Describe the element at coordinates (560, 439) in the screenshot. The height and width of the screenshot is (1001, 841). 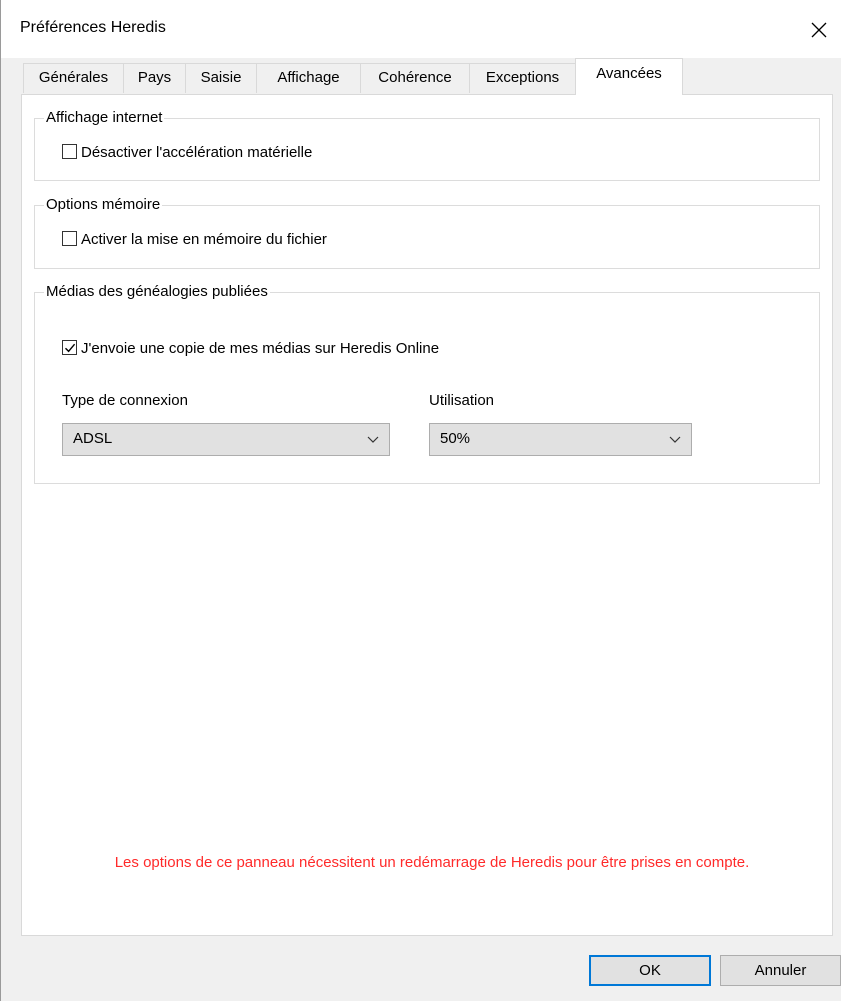
I see `usage-select: 50%` at that location.